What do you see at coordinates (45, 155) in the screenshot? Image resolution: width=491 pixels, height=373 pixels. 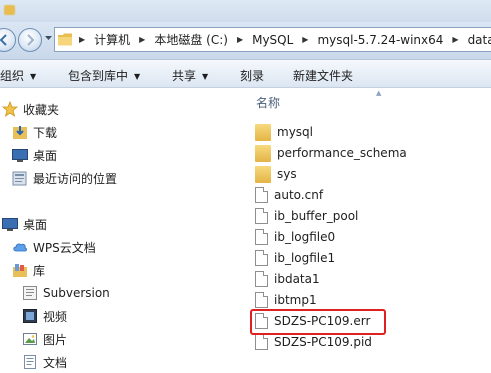 I see `nav-desktop-favorite-label: 桌面` at bounding box center [45, 155].